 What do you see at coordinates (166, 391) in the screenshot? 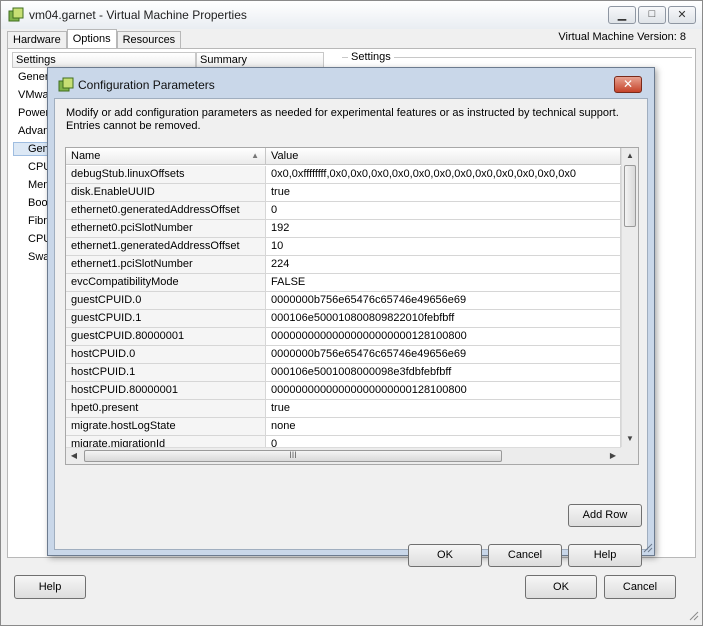
I see `parameter-name-cell: hostCPUID.80000001` at bounding box center [166, 391].